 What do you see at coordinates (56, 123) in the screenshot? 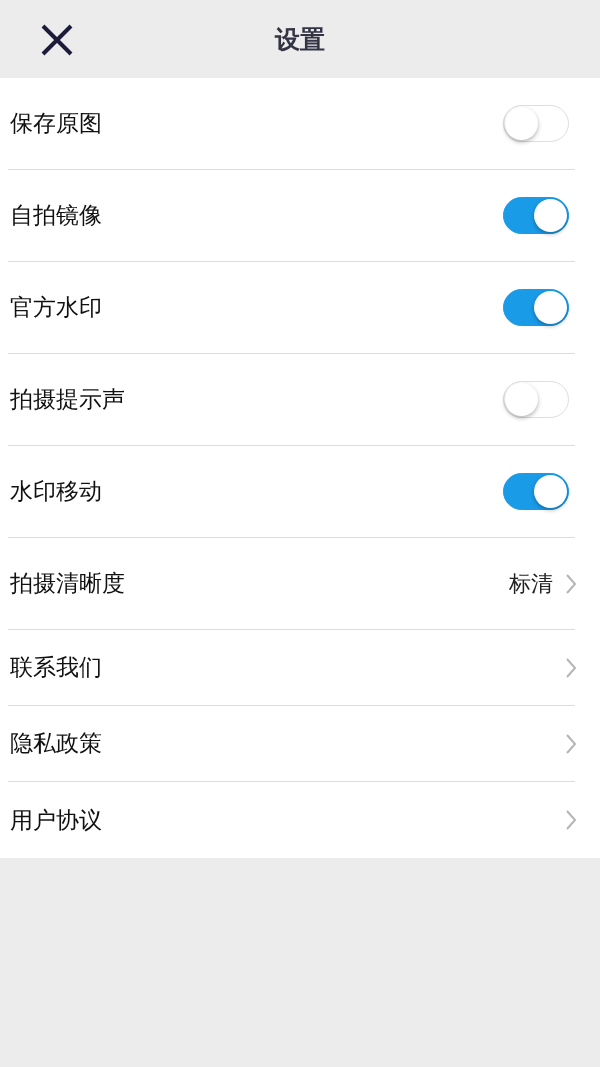
I see `setting-label: 保存原图` at bounding box center [56, 123].